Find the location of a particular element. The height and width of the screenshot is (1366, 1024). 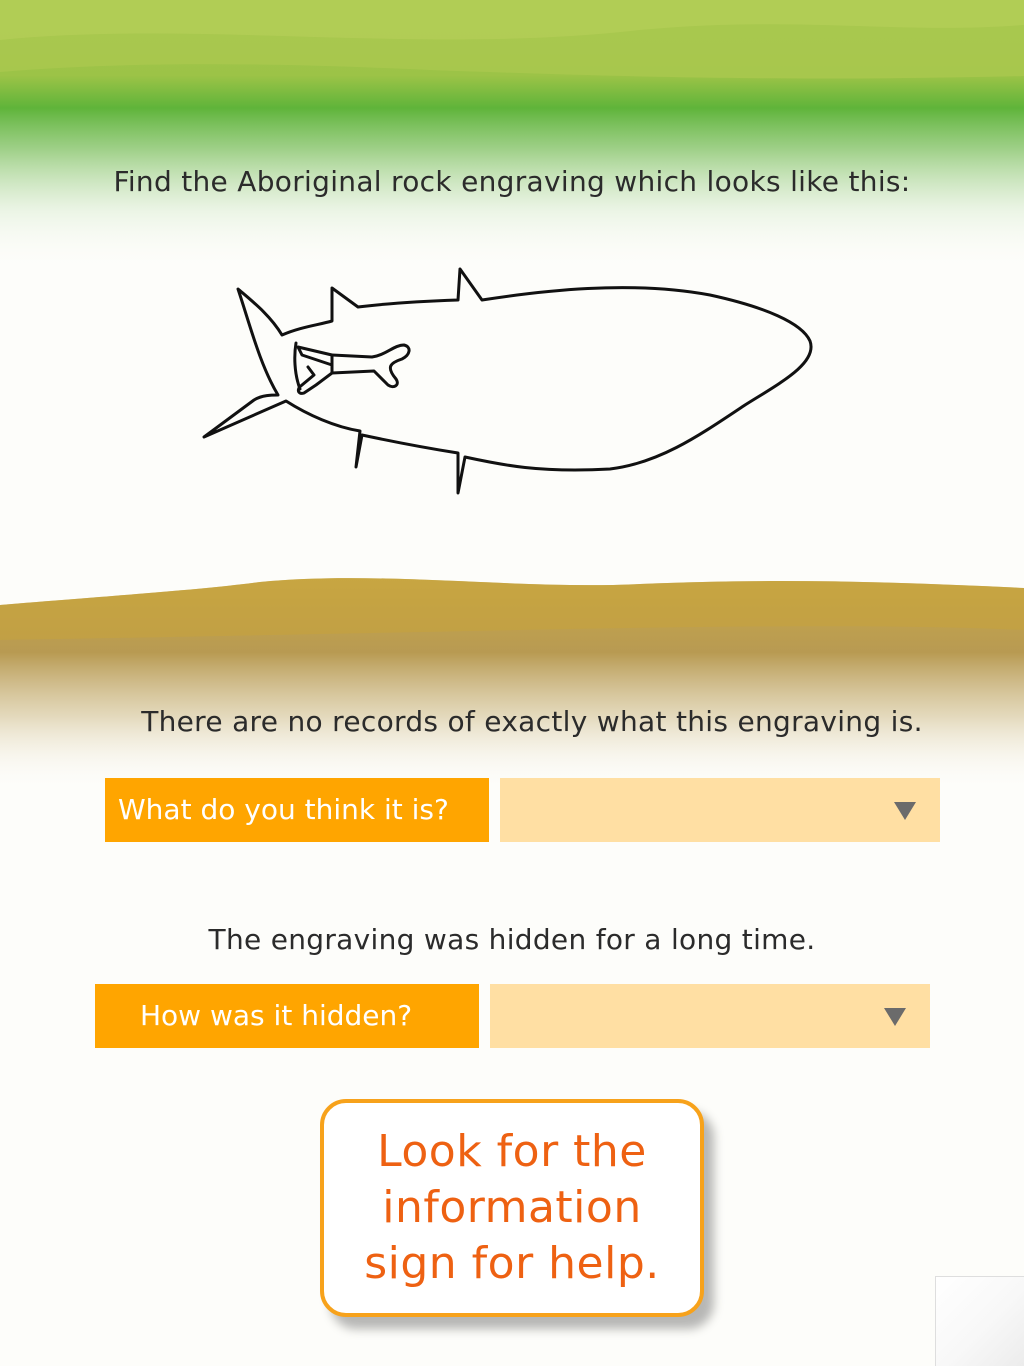

question2-dropdown is located at coordinates (710, 1016).